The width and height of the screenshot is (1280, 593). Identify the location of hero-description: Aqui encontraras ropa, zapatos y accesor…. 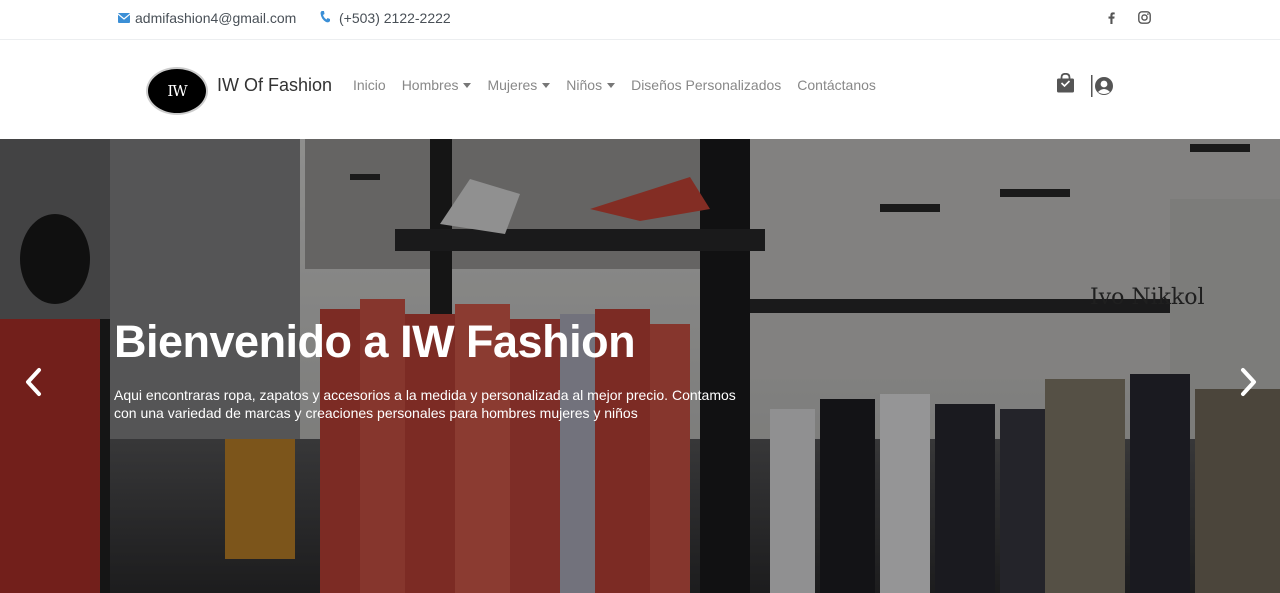
(425, 404).